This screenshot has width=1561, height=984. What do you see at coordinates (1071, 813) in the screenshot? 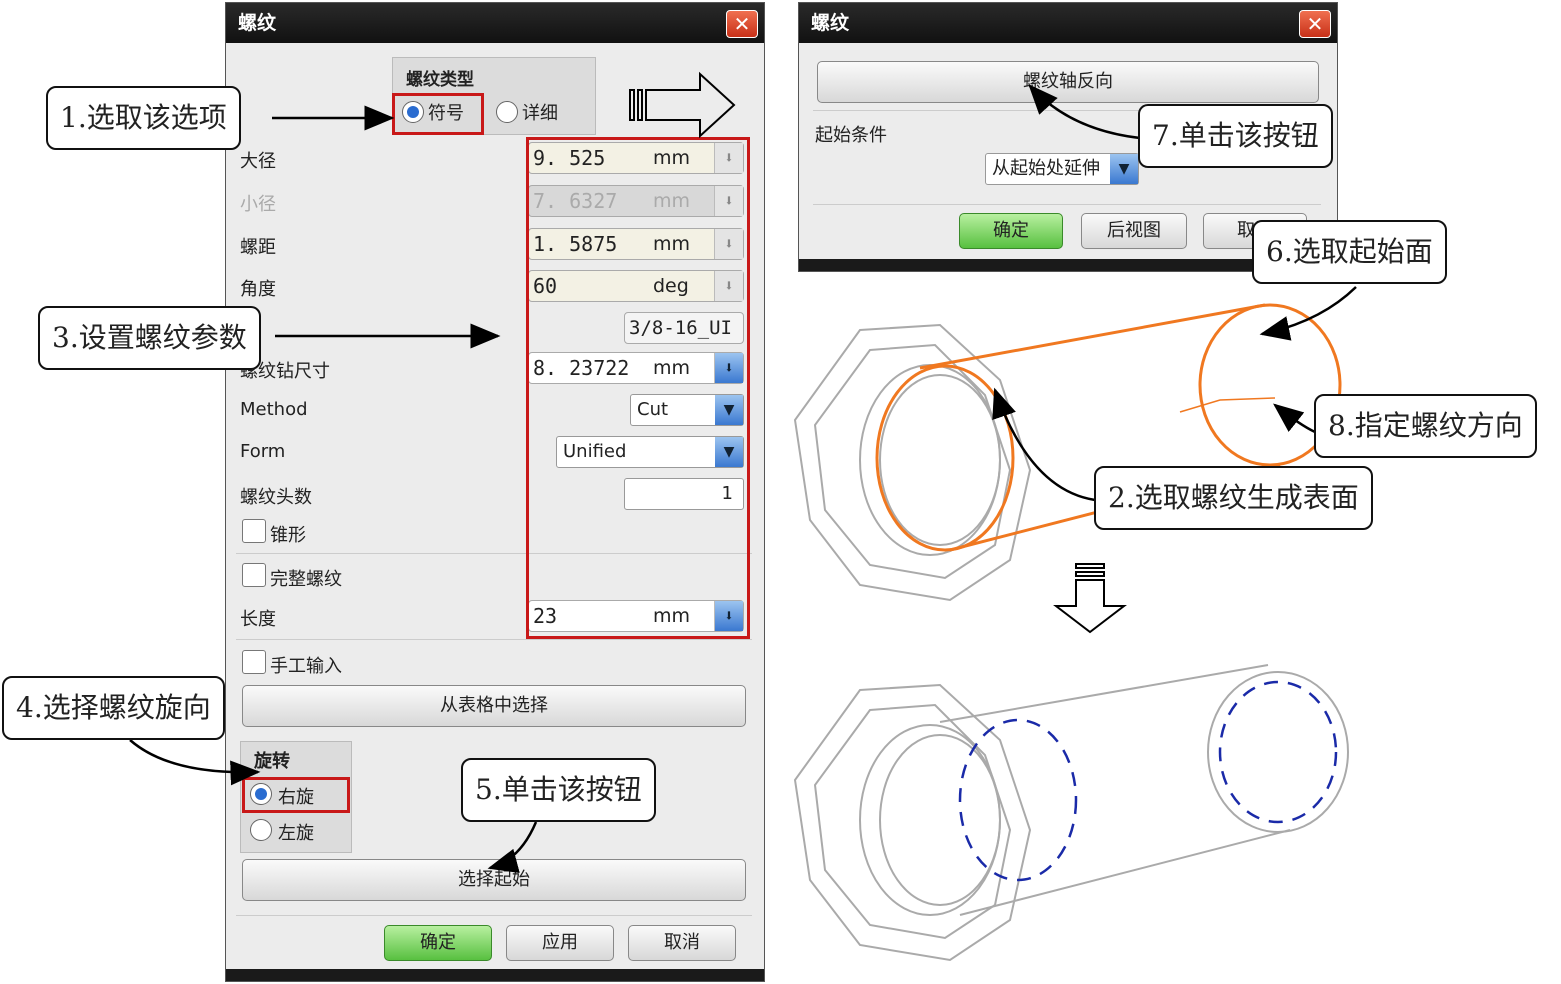
I see `bolt-model-result` at bounding box center [1071, 813].